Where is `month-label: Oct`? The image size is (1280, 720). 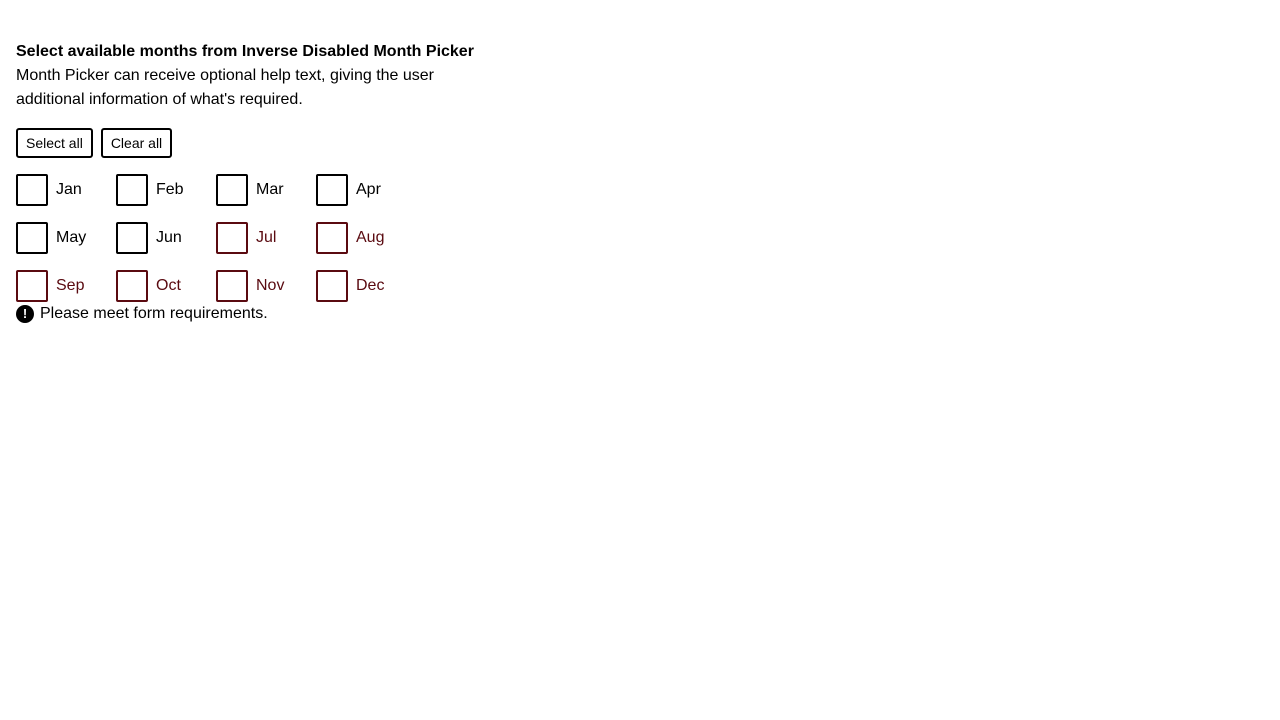 month-label: Oct is located at coordinates (168, 285).